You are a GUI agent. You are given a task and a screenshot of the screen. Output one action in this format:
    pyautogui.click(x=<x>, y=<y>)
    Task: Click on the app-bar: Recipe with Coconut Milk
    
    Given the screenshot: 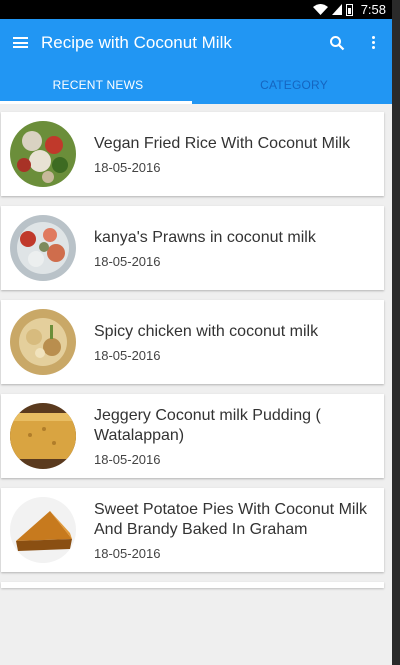 What is the action you would take?
    pyautogui.click(x=196, y=42)
    